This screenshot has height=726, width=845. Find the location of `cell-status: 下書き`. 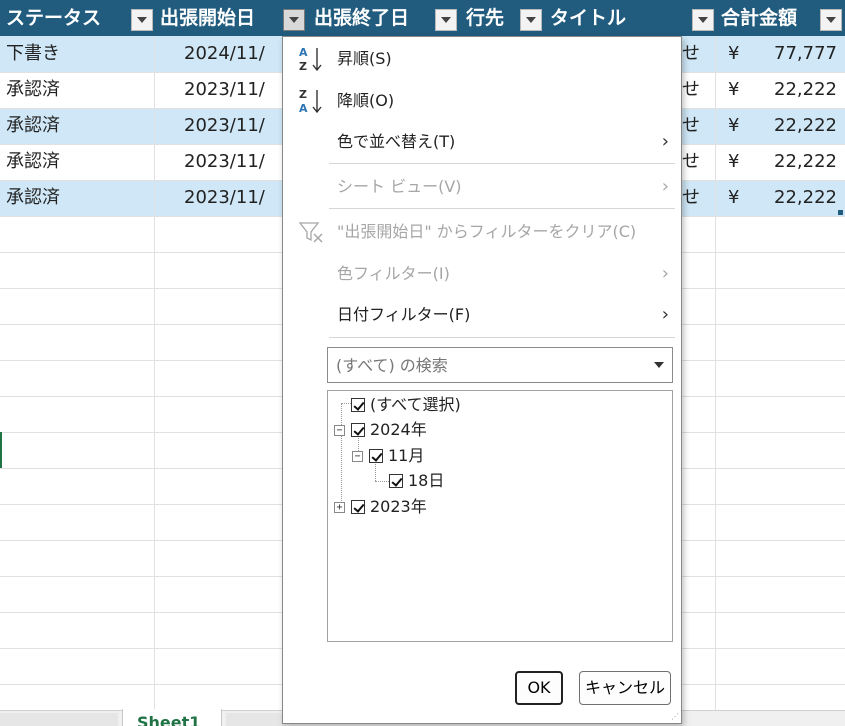

cell-status: 下書き is located at coordinates (77, 54).